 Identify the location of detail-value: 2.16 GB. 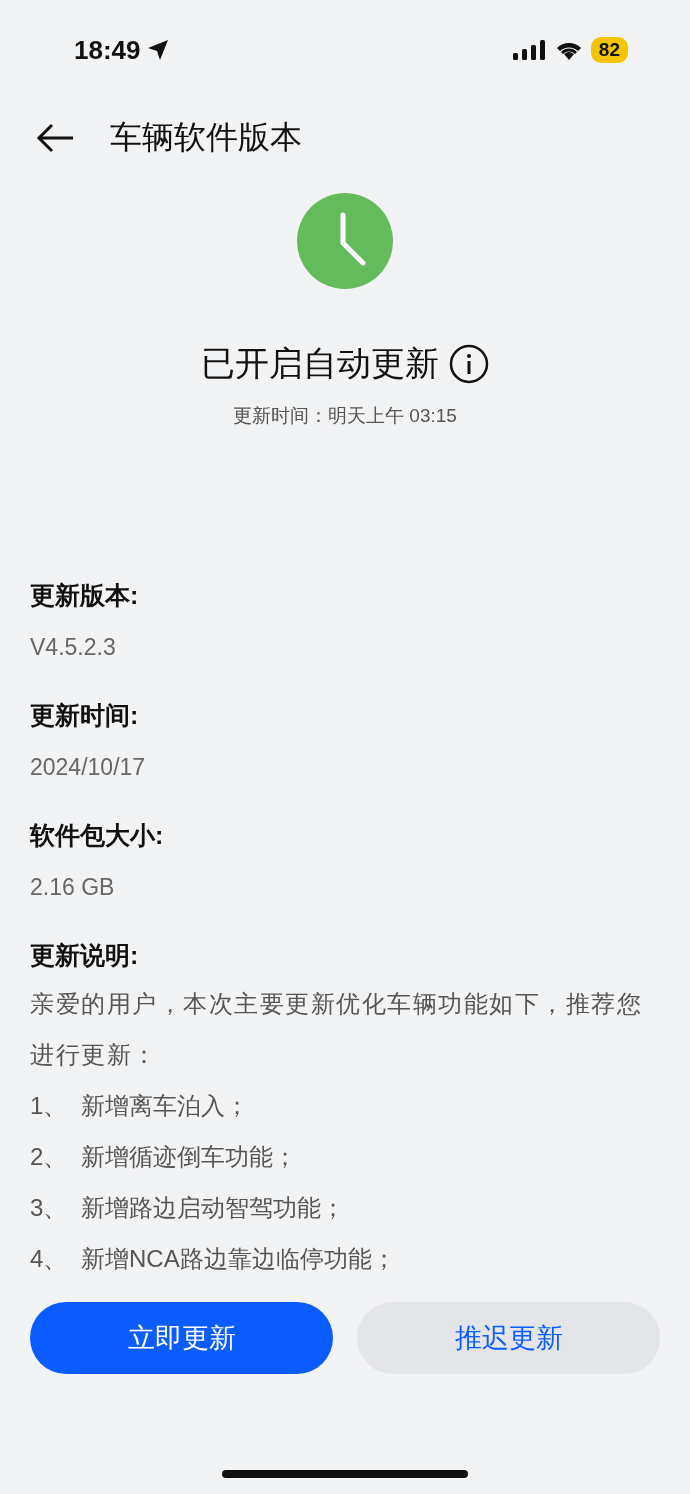
(73, 887).